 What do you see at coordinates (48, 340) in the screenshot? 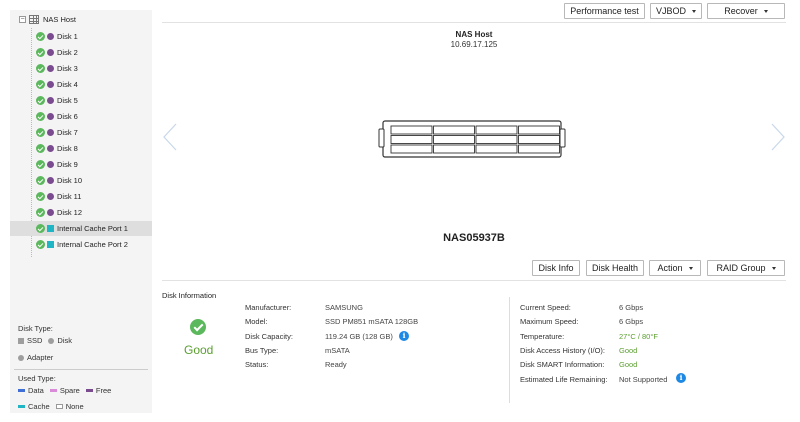
I see `disk-type-legend-row: SSD Disk` at bounding box center [48, 340].